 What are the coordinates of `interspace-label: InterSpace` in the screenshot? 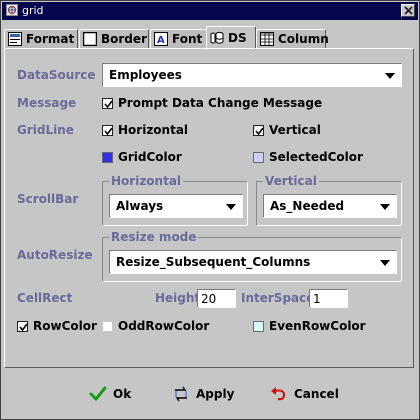 It's located at (278, 298).